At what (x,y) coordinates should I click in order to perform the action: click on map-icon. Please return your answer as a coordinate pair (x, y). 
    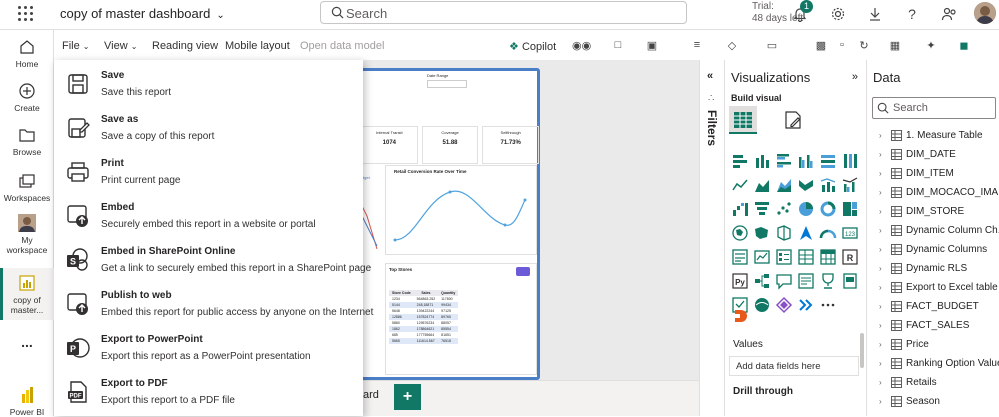
    Looking at the image, I should click on (740, 233).